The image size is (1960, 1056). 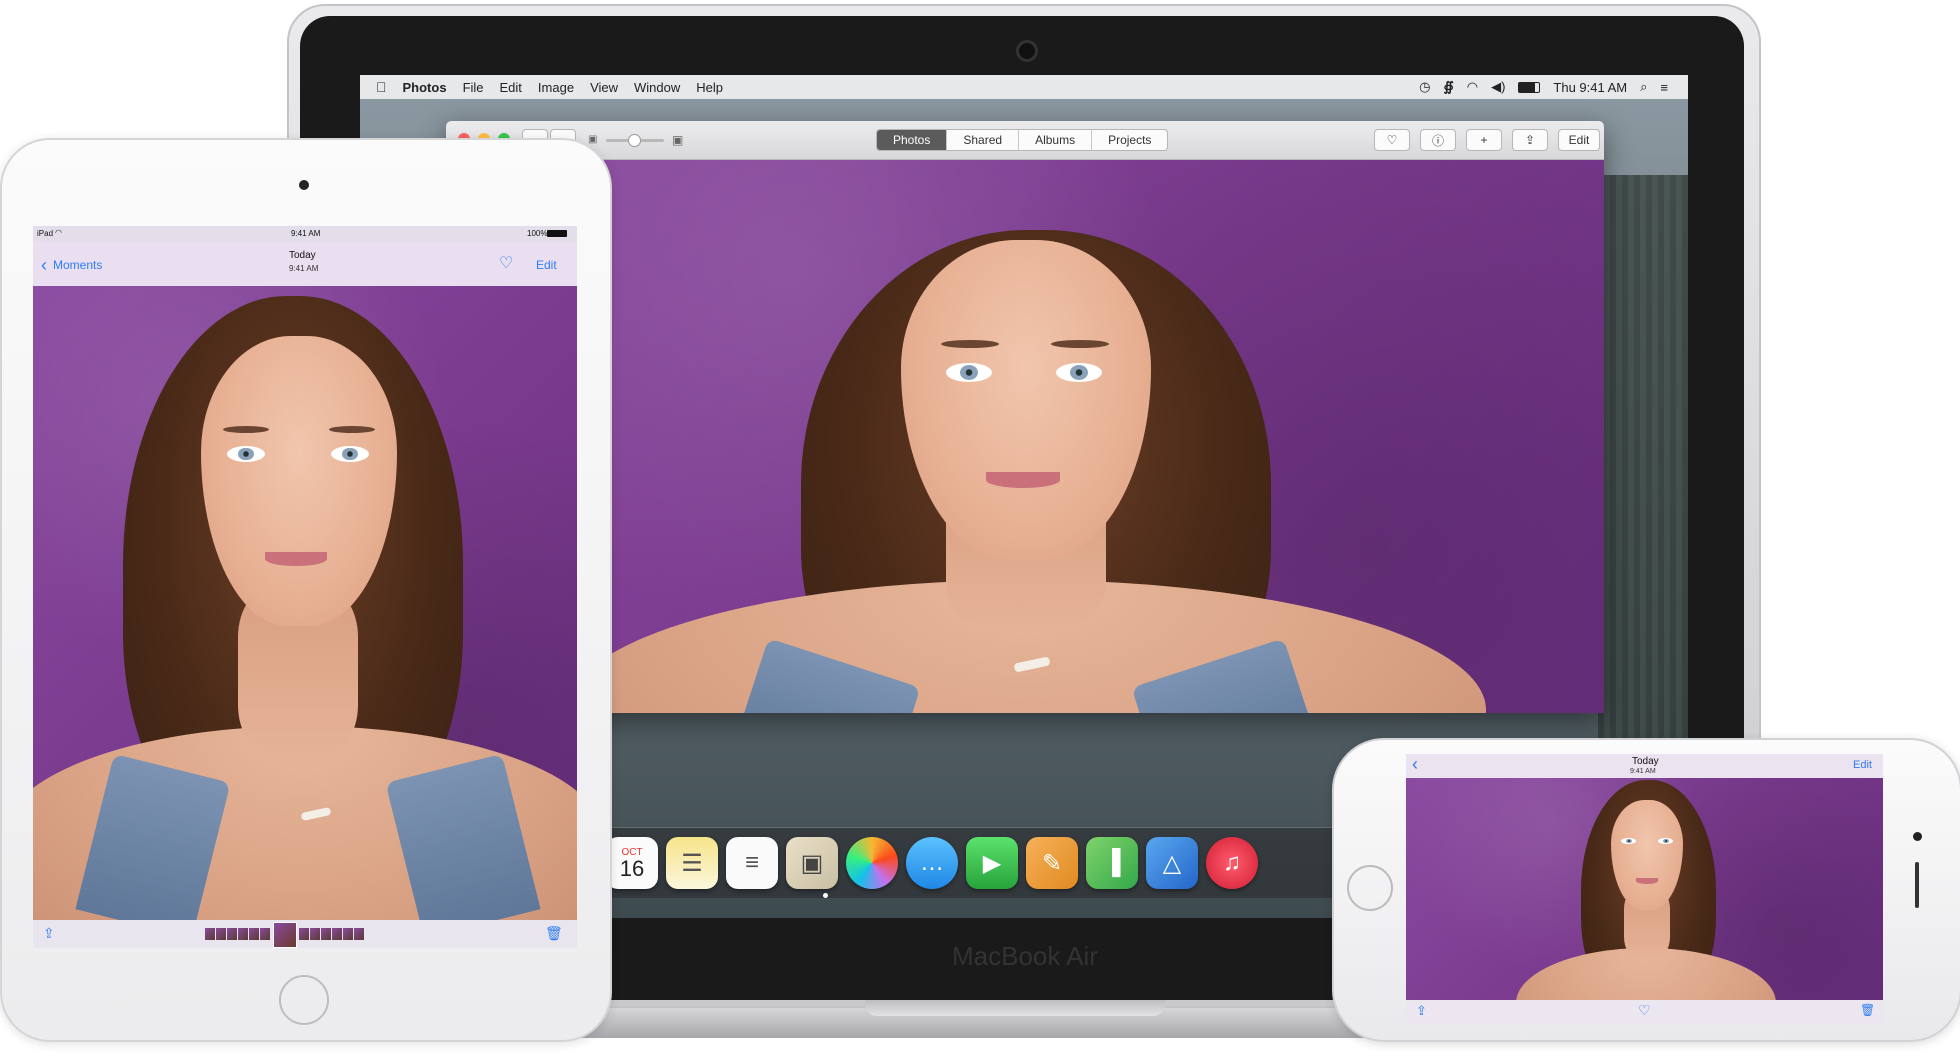 I want to click on macbook-notch, so click(x=1015, y=1008).